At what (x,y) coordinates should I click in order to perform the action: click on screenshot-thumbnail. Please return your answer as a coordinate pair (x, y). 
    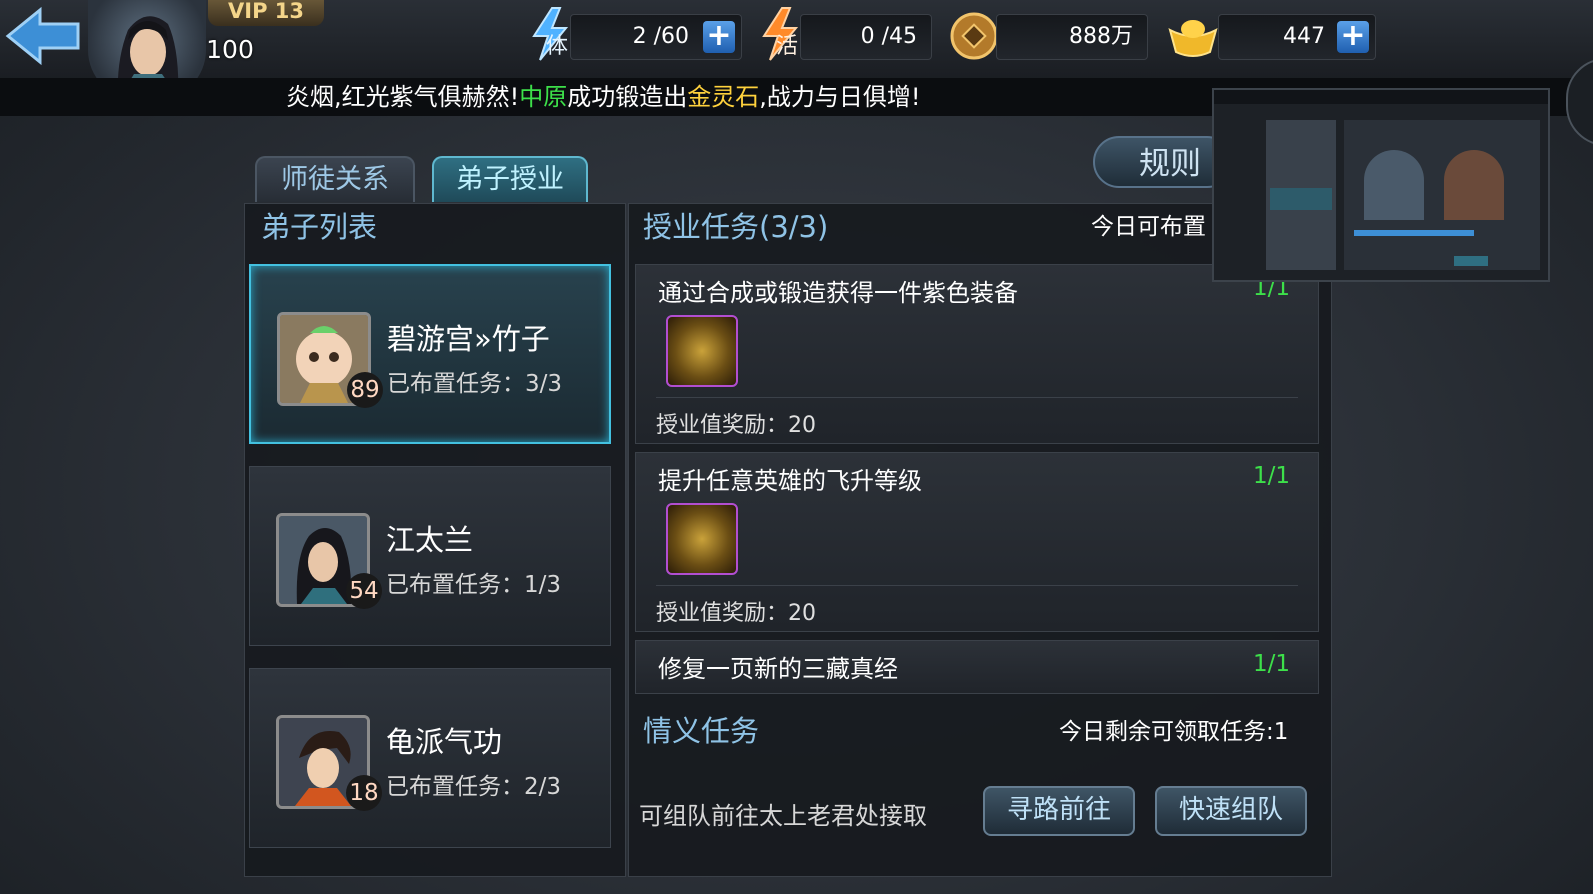
    Looking at the image, I should click on (1381, 185).